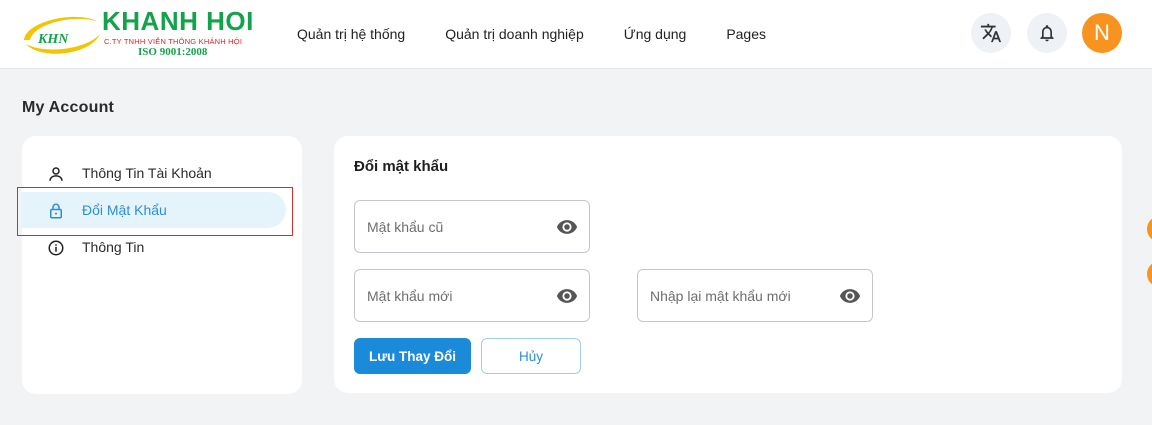  What do you see at coordinates (740, 295) in the screenshot?
I see `confirm-password-input` at bounding box center [740, 295].